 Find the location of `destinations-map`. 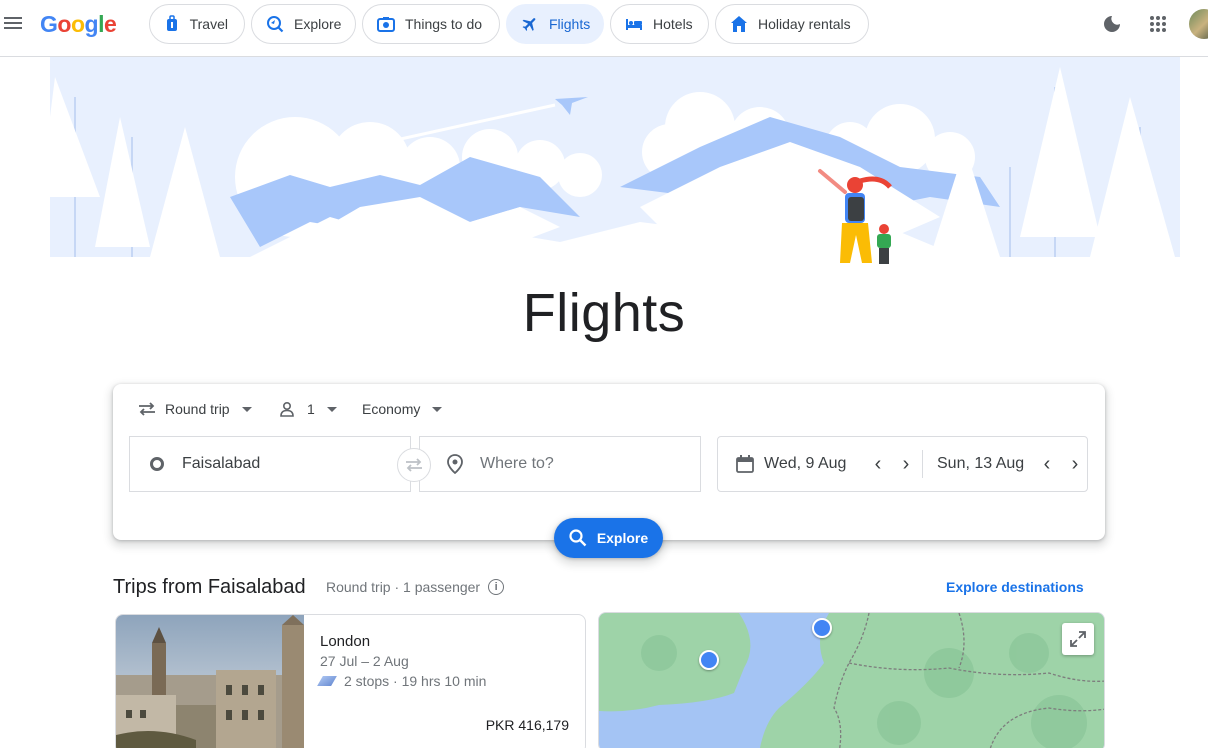

destinations-map is located at coordinates (851, 680).